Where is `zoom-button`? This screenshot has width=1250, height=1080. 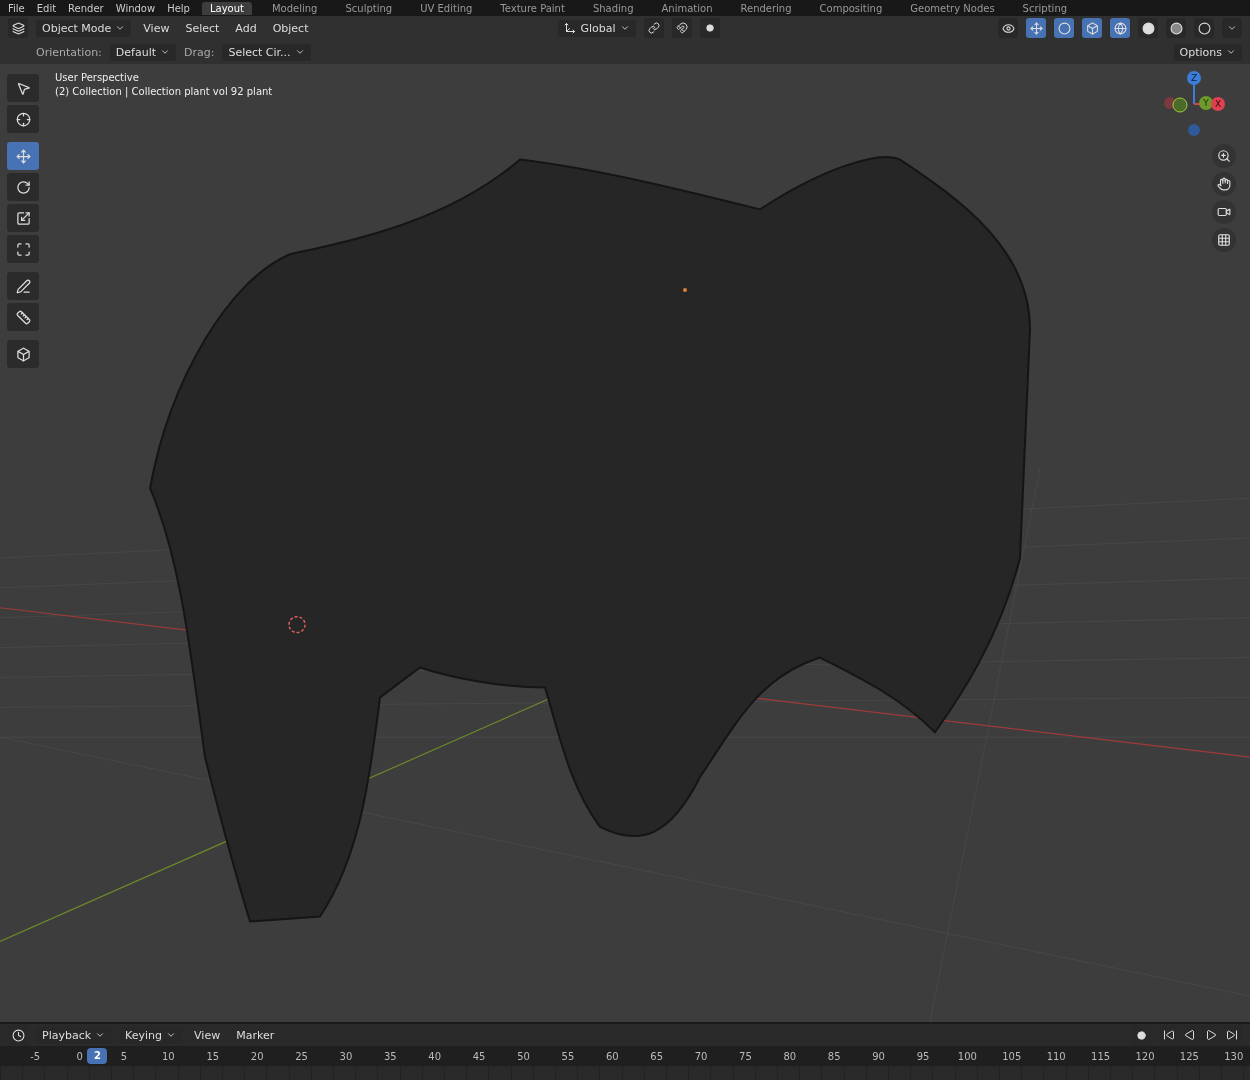 zoom-button is located at coordinates (1224, 156).